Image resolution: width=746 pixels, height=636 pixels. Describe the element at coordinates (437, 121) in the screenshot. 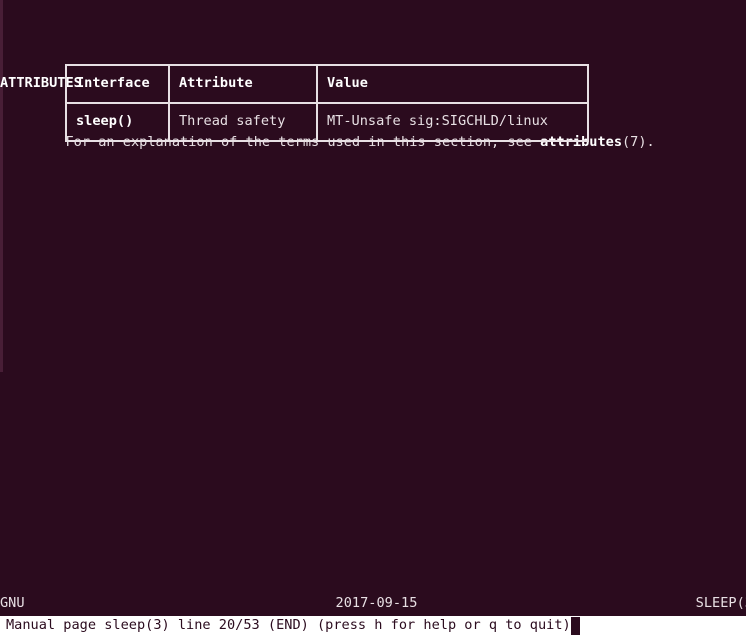

I see `cell-text: MT-Unsafe sig:SIGCHLD/linux` at that location.